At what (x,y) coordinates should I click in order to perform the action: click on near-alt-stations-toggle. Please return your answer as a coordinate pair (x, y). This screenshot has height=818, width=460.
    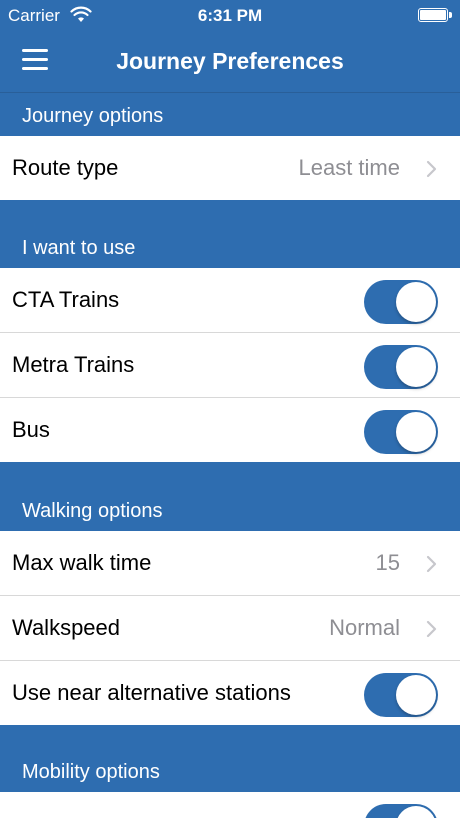
    Looking at the image, I should click on (401, 695).